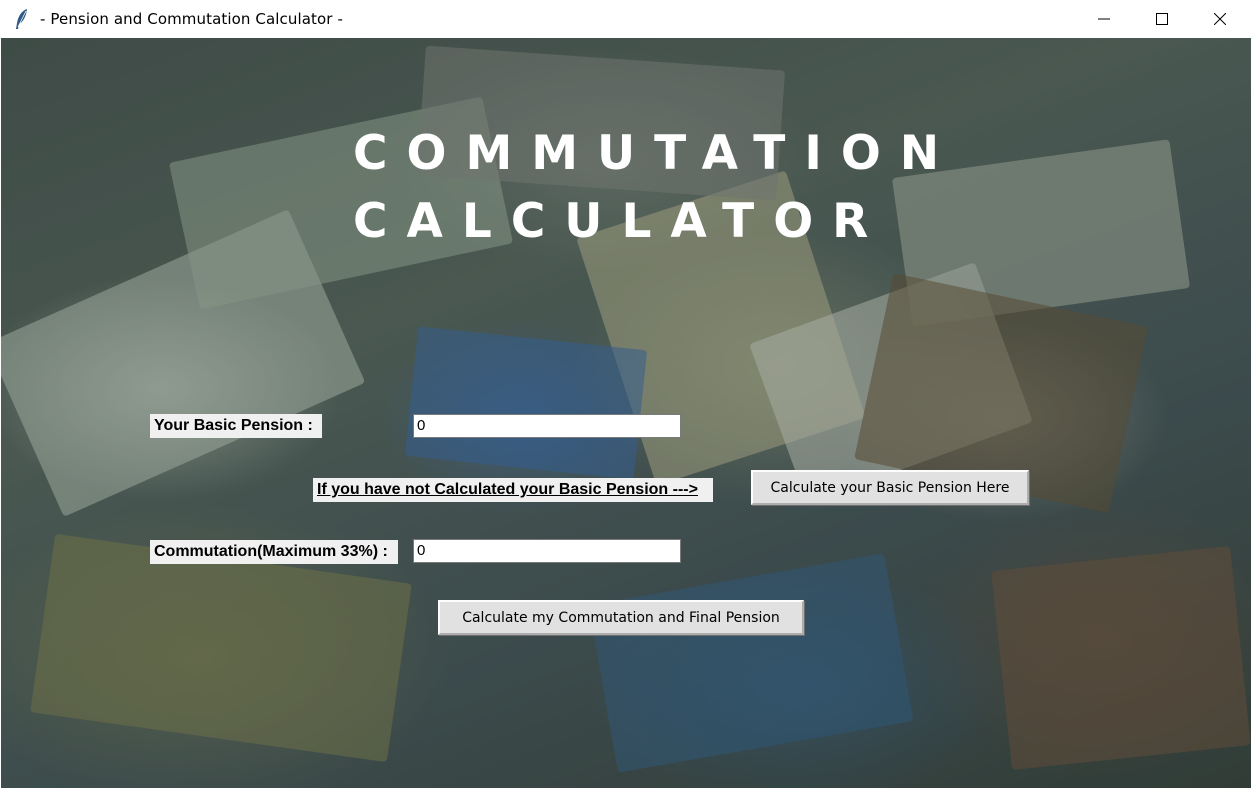 The height and width of the screenshot is (789, 1252). What do you see at coordinates (21, 19) in the screenshot?
I see `feather-icon` at bounding box center [21, 19].